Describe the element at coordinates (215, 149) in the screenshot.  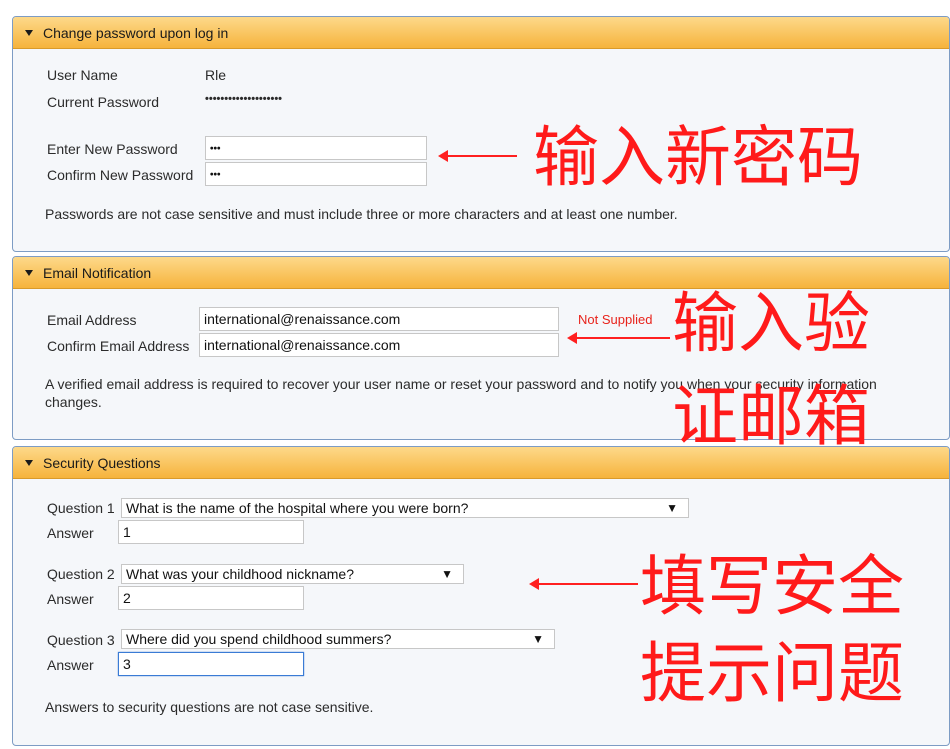
I see `new-password-dots: •••` at that location.